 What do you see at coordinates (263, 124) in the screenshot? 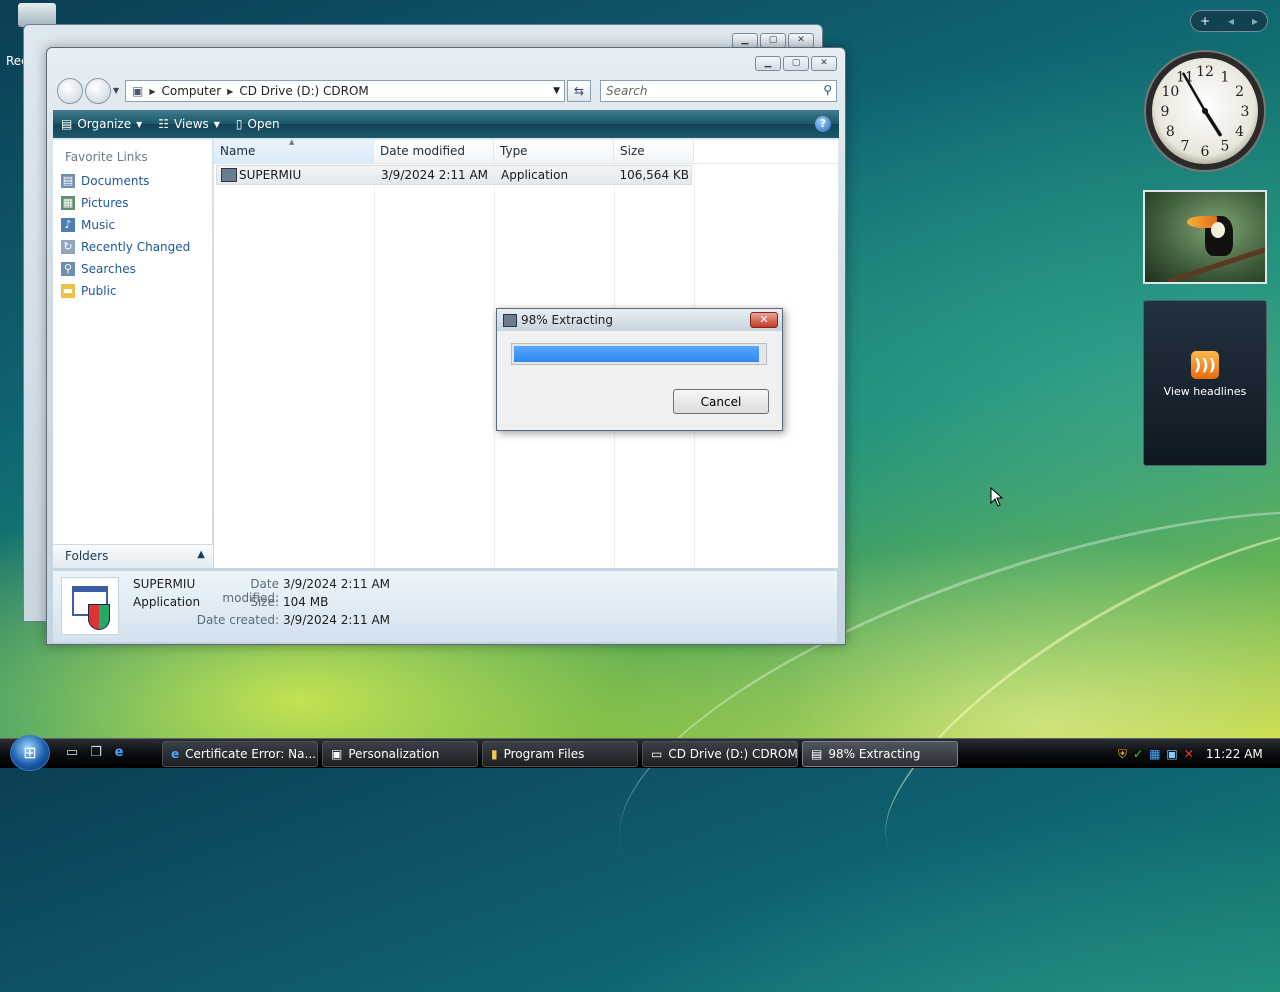
I see `open-label: Open` at bounding box center [263, 124].